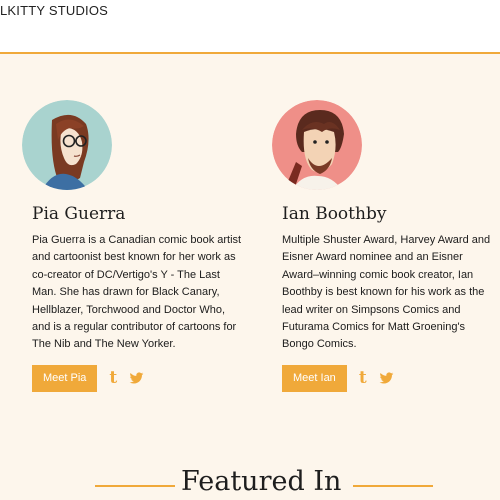 This screenshot has height=500, width=500. Describe the element at coordinates (393, 486) in the screenshot. I see `divider-right` at that location.